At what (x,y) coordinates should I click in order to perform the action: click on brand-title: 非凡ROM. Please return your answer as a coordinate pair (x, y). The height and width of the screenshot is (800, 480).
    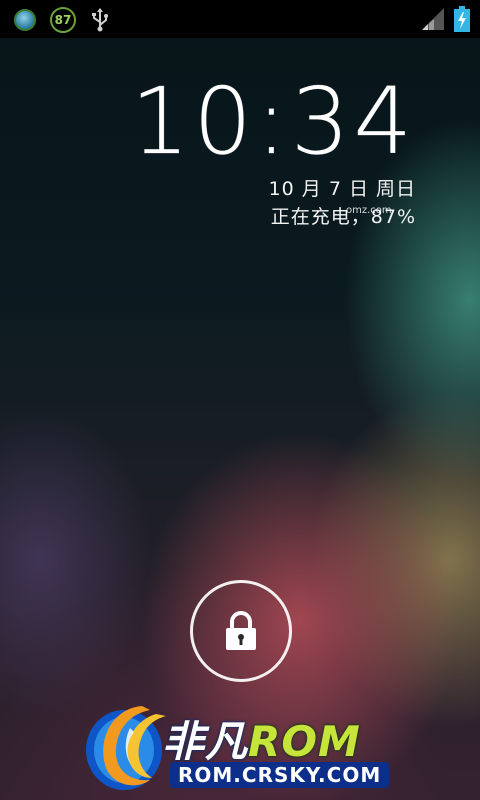
    Looking at the image, I should click on (261, 738).